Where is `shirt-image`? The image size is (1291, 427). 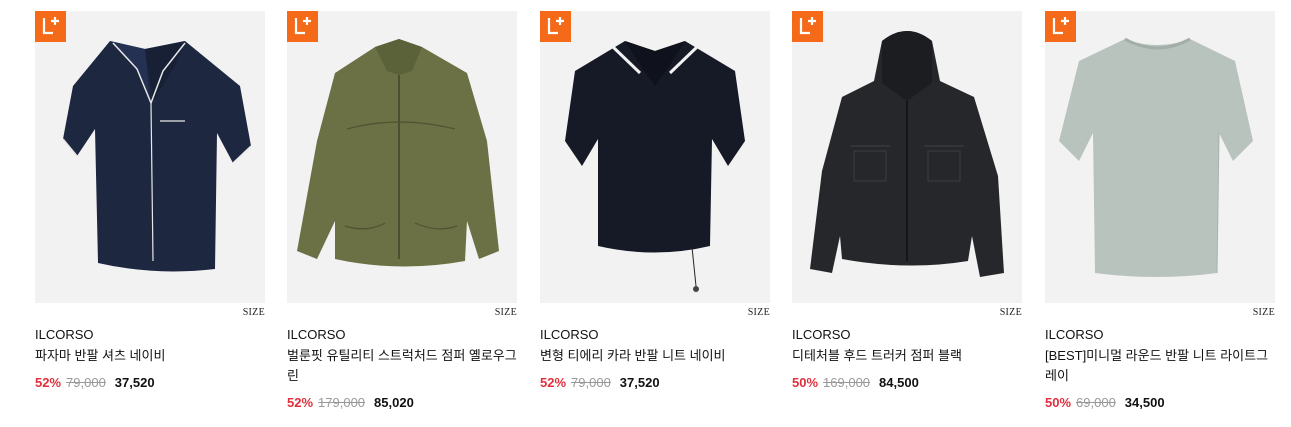 shirt-image is located at coordinates (157, 156).